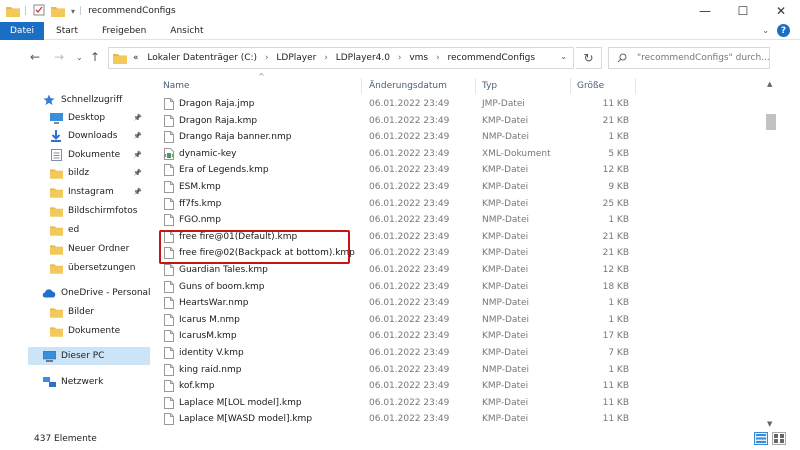 This screenshot has width=800, height=450. Describe the element at coordinates (210, 369) in the screenshot. I see `file-name: king raid.nmp` at that location.